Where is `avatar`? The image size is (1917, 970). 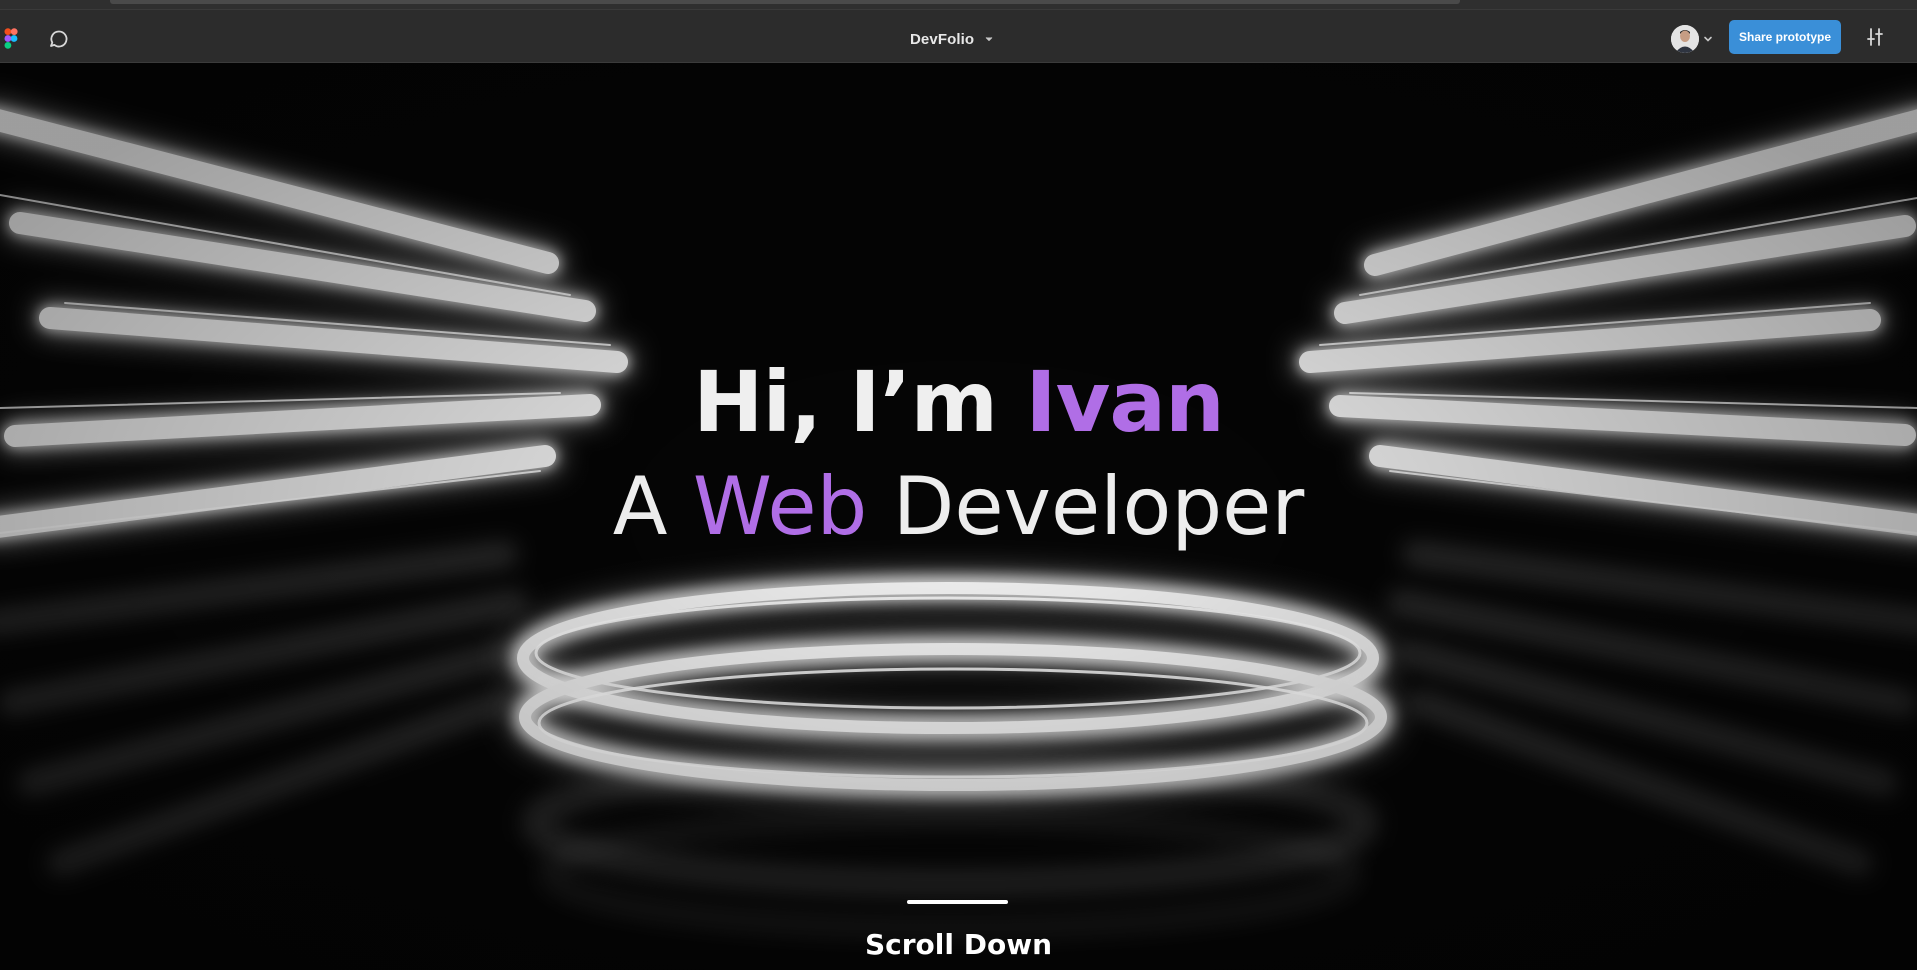 avatar is located at coordinates (1685, 39).